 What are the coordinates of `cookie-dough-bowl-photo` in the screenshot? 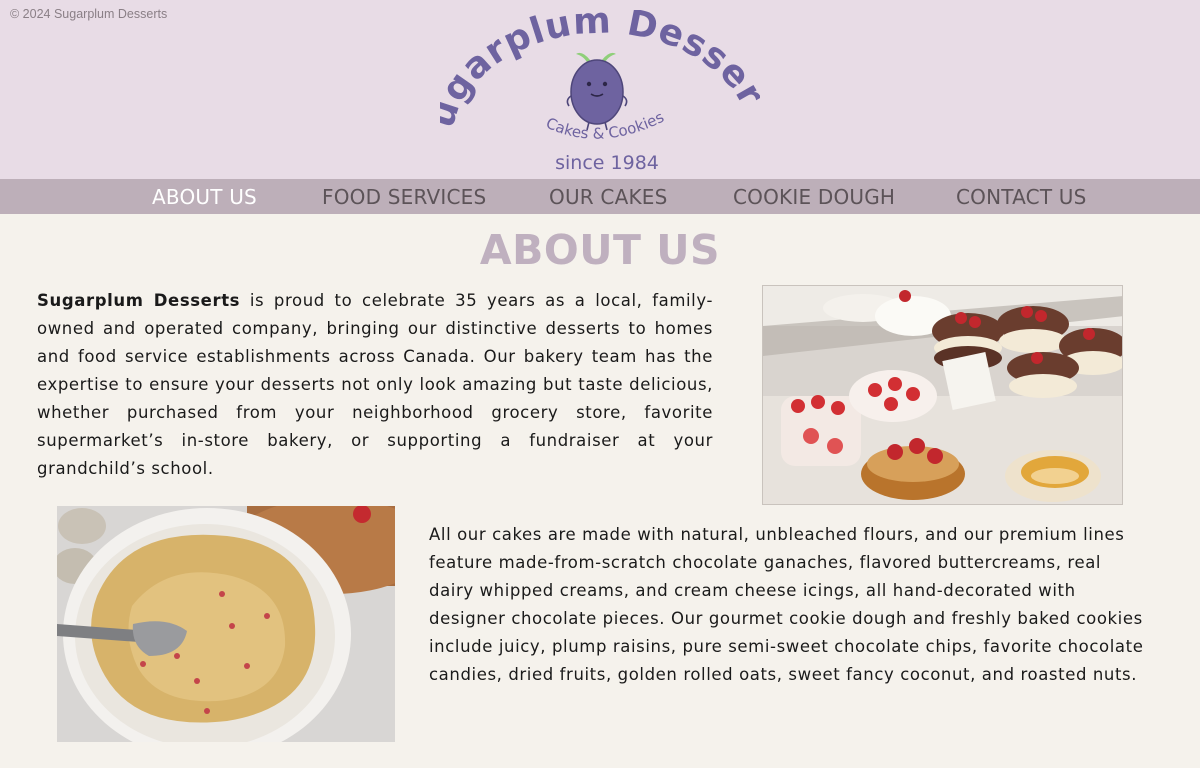 It's located at (226, 624).